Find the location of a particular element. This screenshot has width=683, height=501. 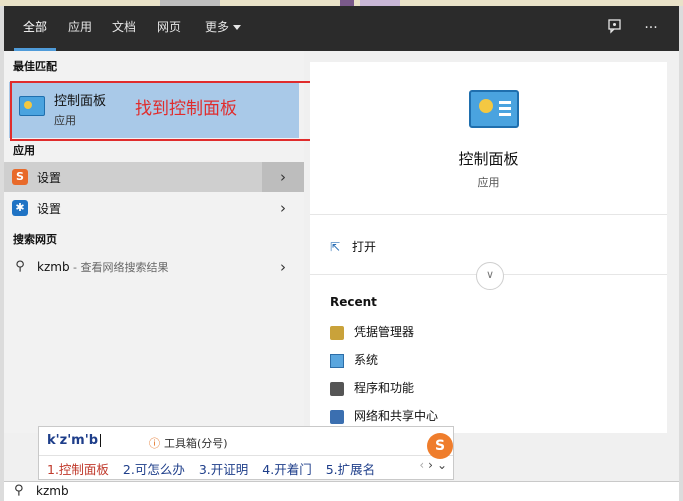

control-panel-icon is located at coordinates (494, 109).